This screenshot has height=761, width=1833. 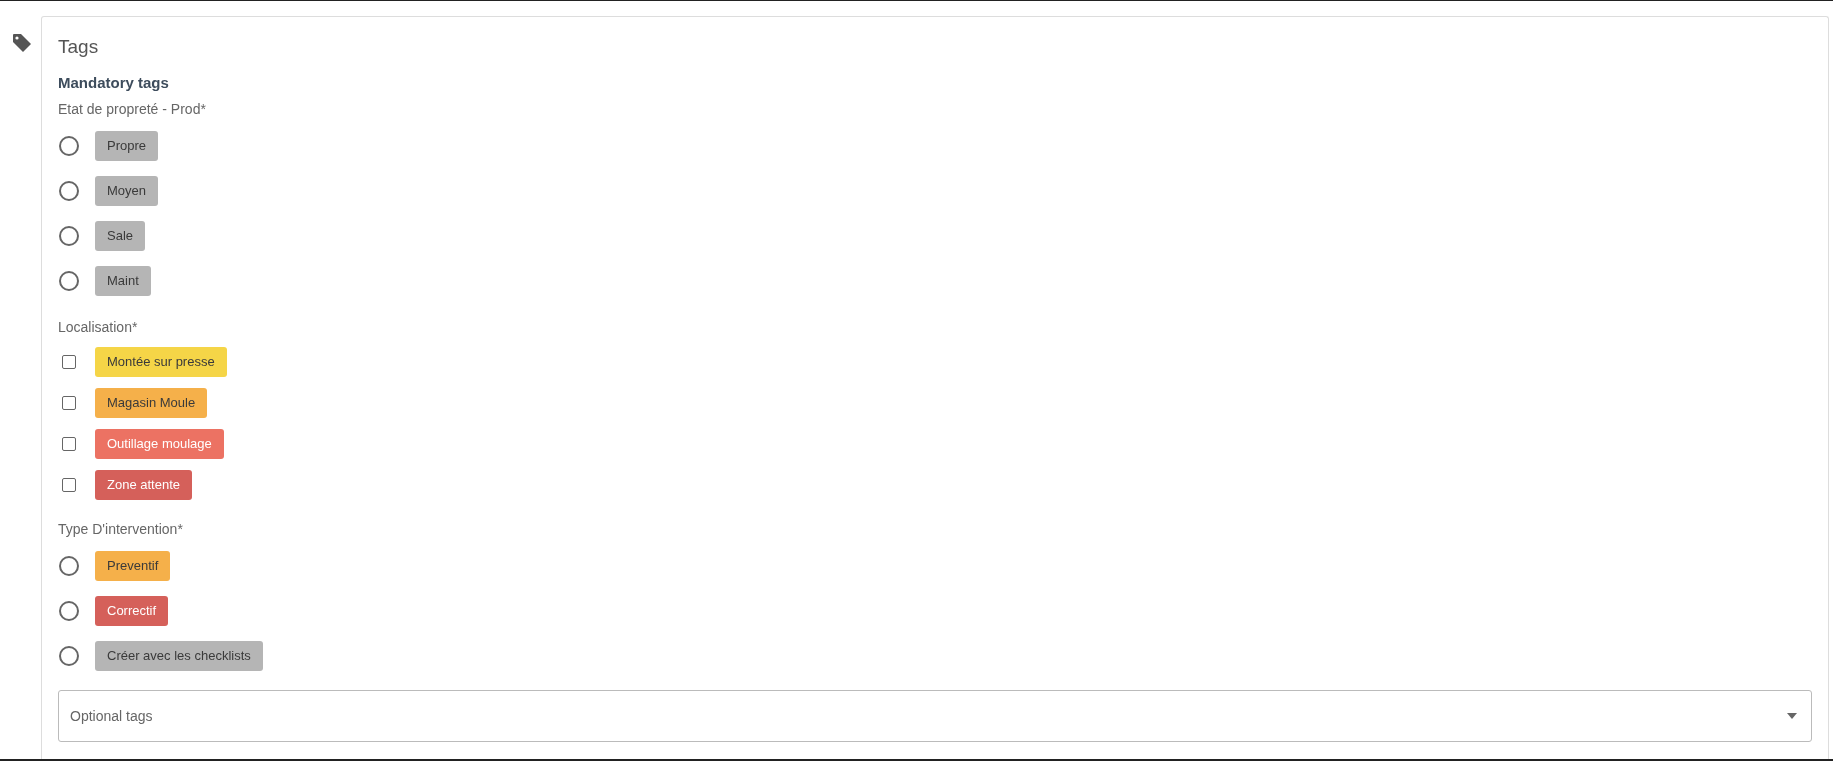 I want to click on tag-label: Moyen, so click(x=127, y=190).